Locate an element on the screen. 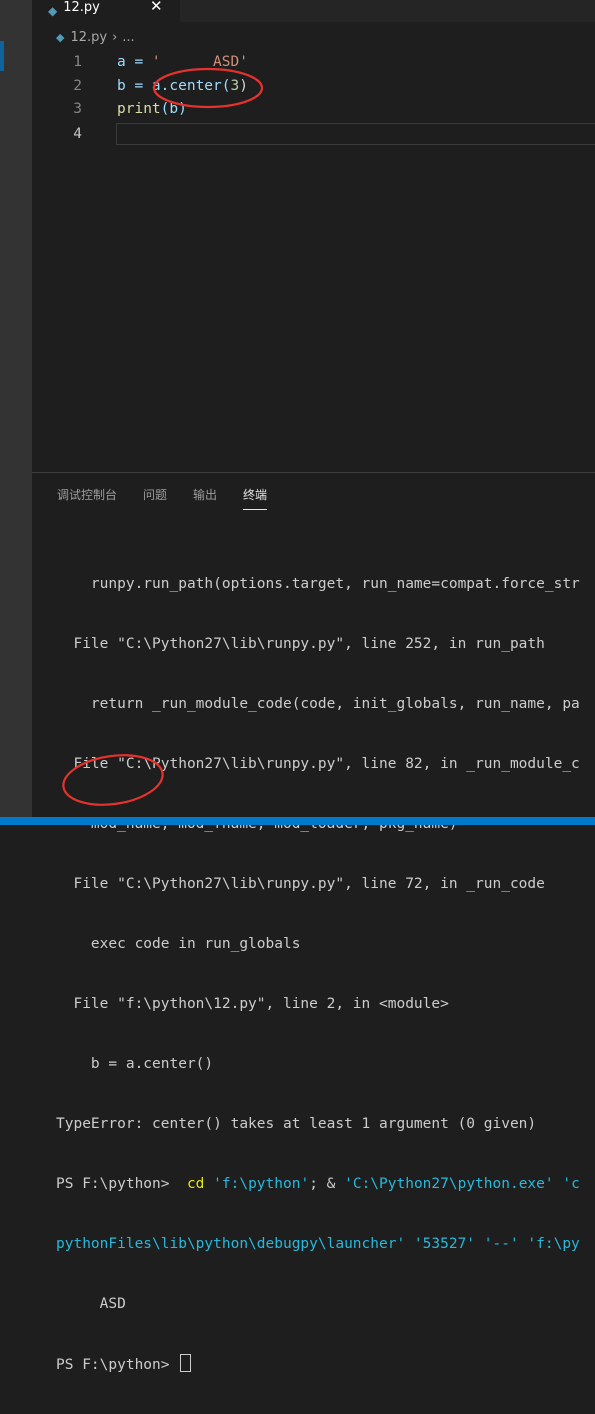 This screenshot has height=1414, width=595. editor-tabs: ◆ 12.py ✕ is located at coordinates (313, 11).